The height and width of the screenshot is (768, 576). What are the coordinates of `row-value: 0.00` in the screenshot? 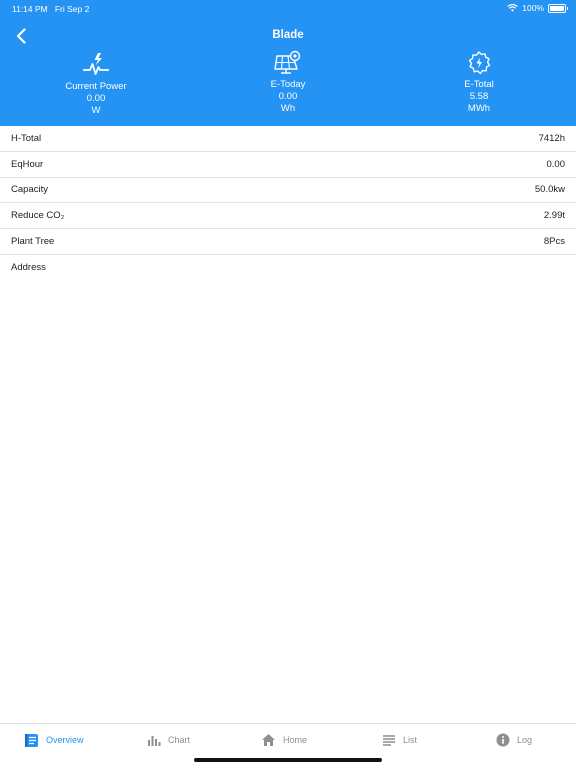 It's located at (556, 164).